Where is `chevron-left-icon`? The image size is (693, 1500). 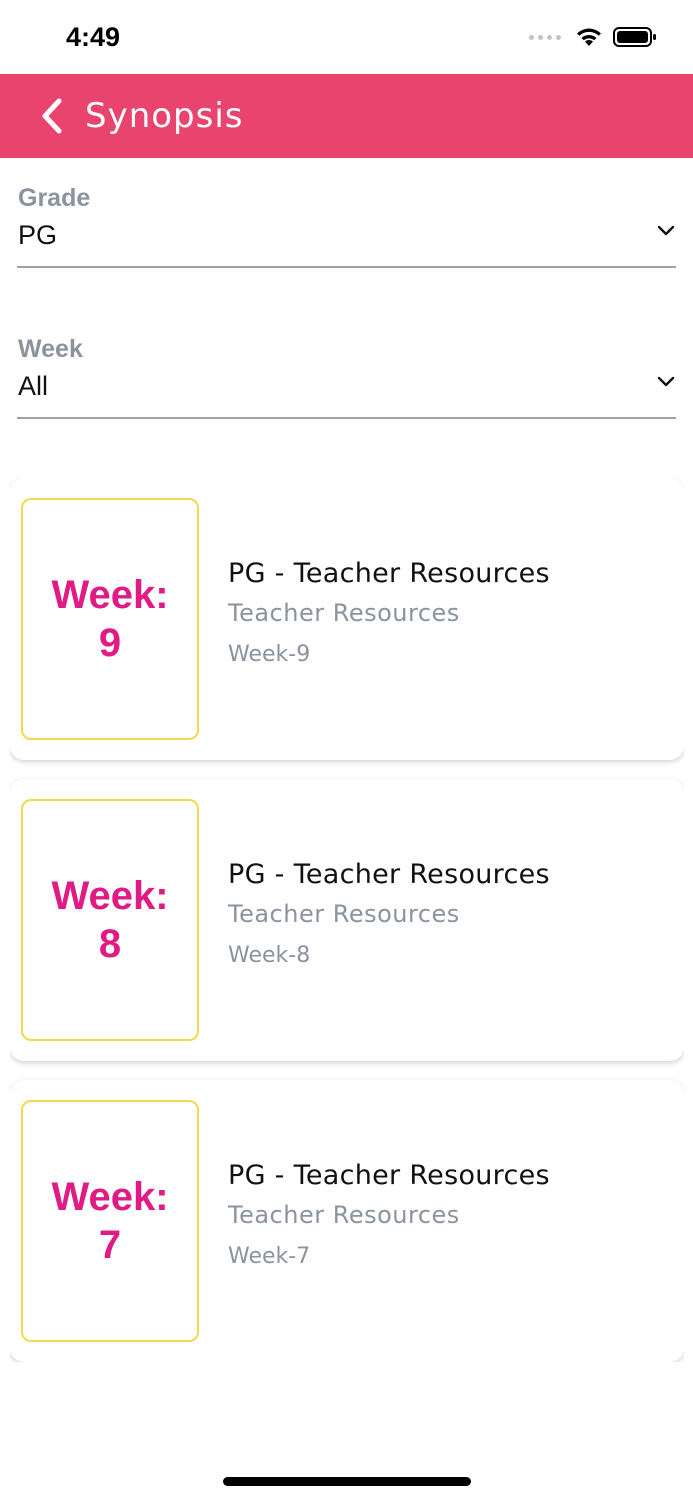
chevron-left-icon is located at coordinates (52, 116).